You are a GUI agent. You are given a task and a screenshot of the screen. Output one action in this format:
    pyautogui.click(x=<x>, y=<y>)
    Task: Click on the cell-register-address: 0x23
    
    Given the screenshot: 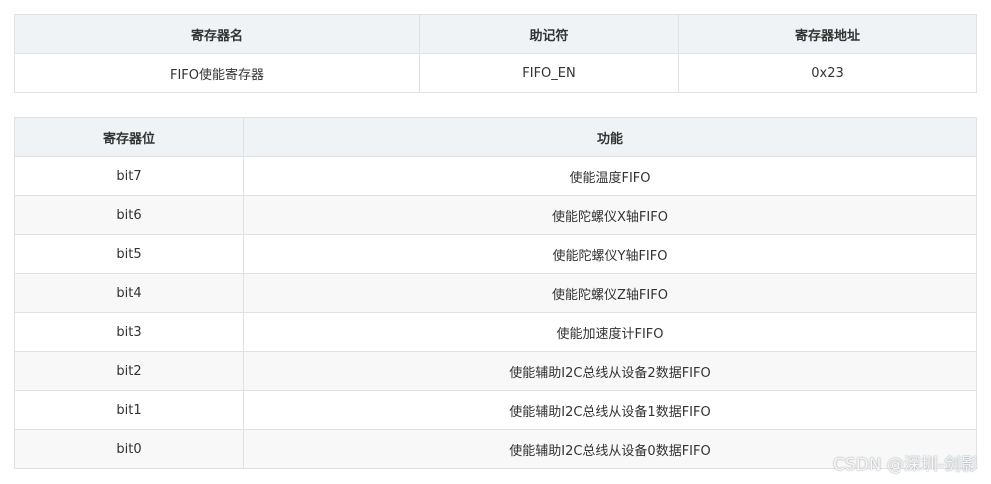 What is the action you would take?
    pyautogui.click(x=827, y=73)
    